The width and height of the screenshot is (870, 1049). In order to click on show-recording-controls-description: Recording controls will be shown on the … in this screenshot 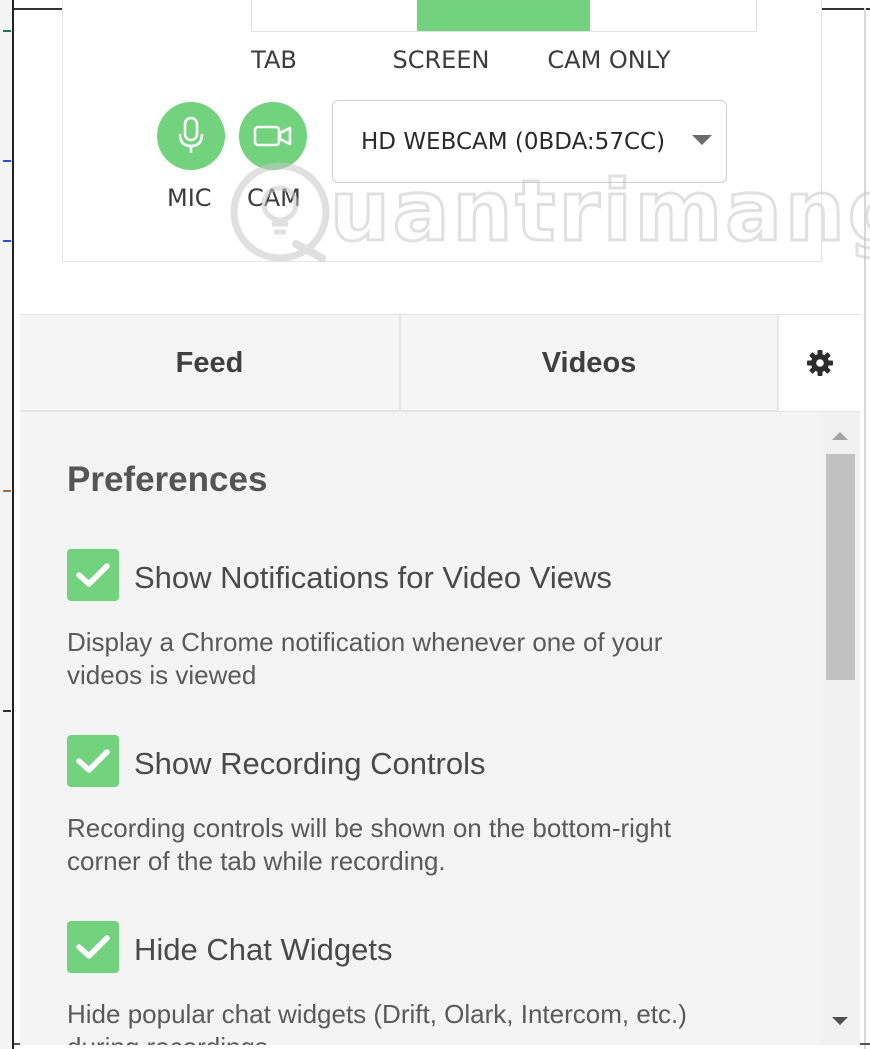, I will do `click(427, 845)`.